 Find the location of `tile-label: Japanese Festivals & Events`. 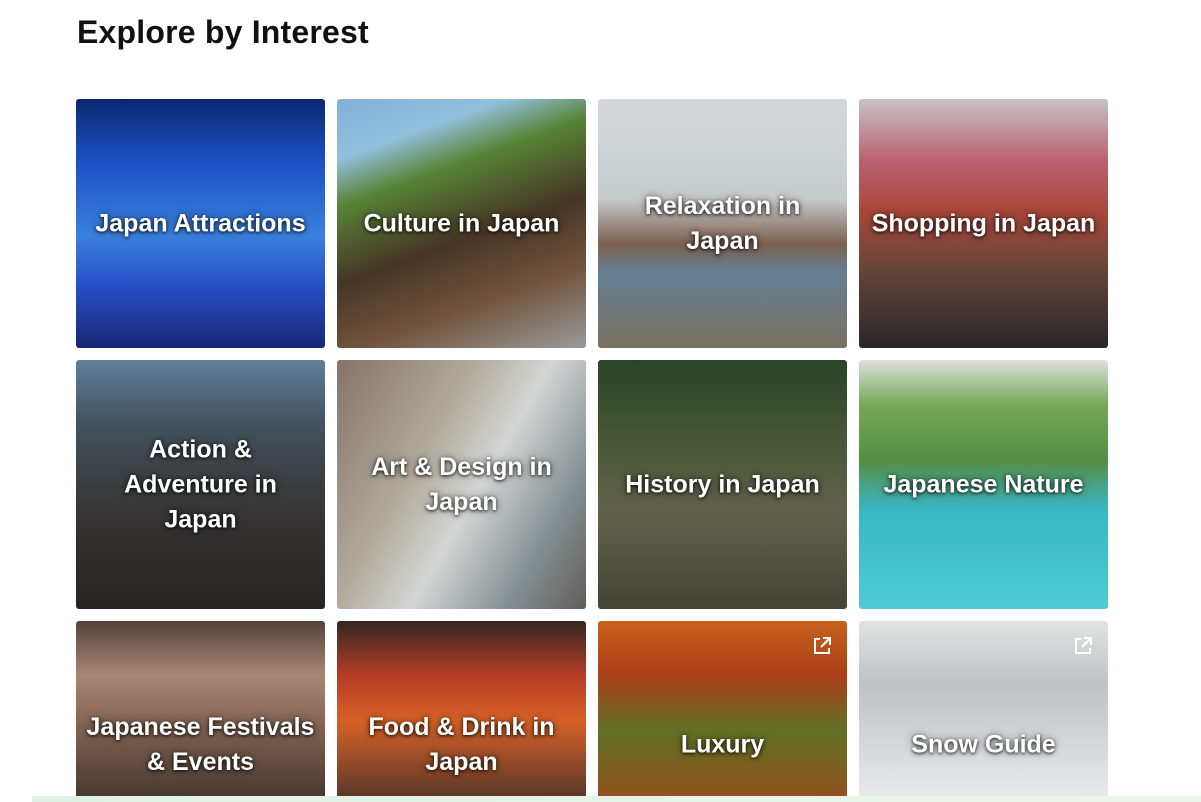

tile-label: Japanese Festivals & Events is located at coordinates (200, 744).